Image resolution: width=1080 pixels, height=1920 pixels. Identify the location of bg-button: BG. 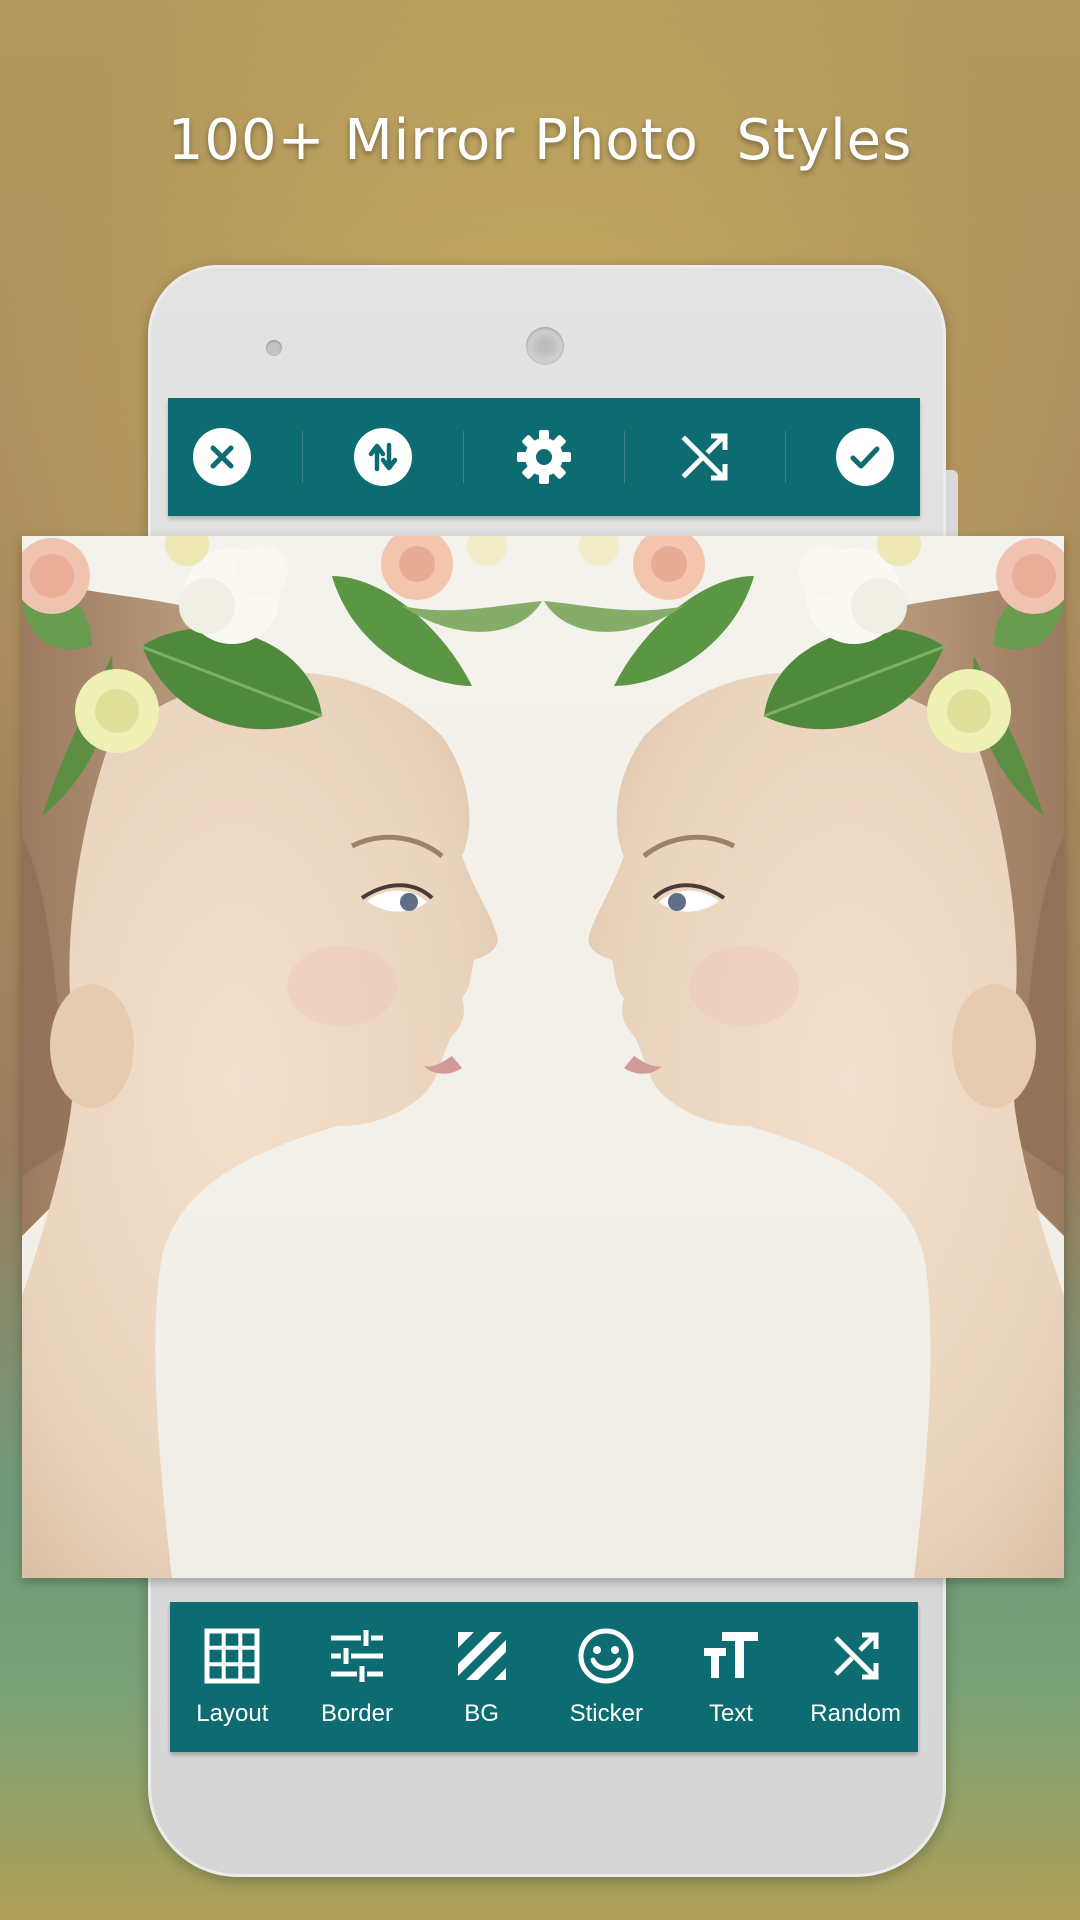
(482, 1677).